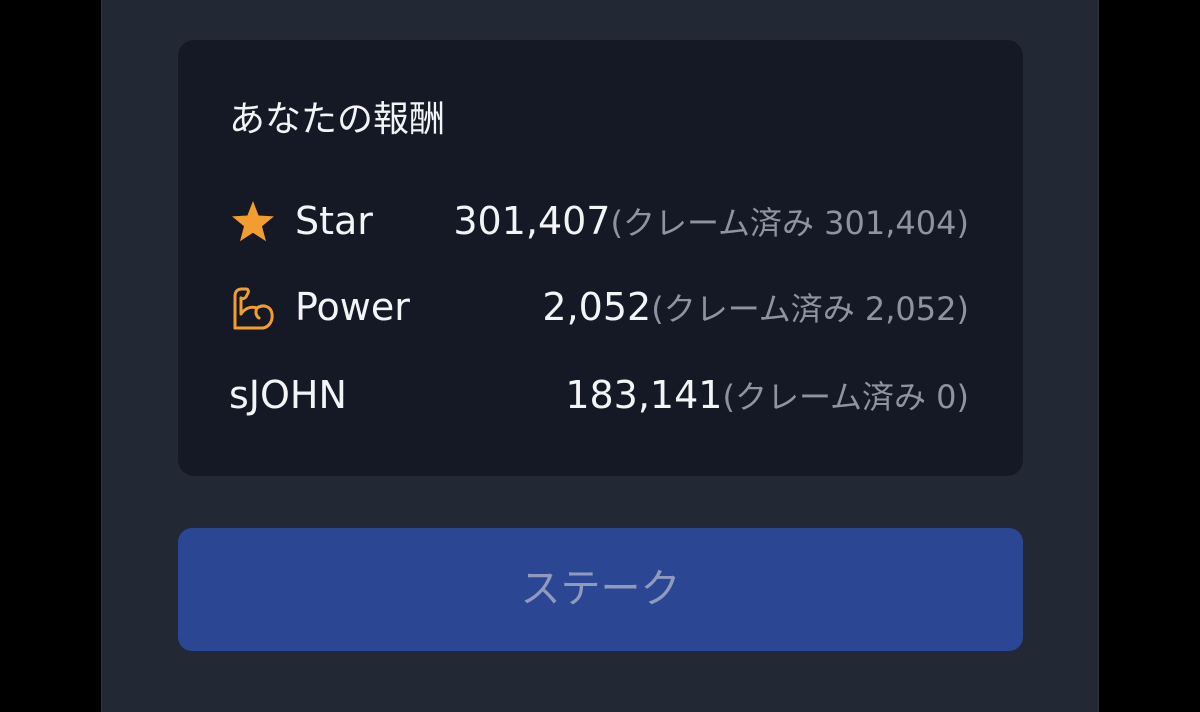 Image resolution: width=1200 pixels, height=712 pixels. What do you see at coordinates (600, 589) in the screenshot?
I see `stake-button: ステーク` at bounding box center [600, 589].